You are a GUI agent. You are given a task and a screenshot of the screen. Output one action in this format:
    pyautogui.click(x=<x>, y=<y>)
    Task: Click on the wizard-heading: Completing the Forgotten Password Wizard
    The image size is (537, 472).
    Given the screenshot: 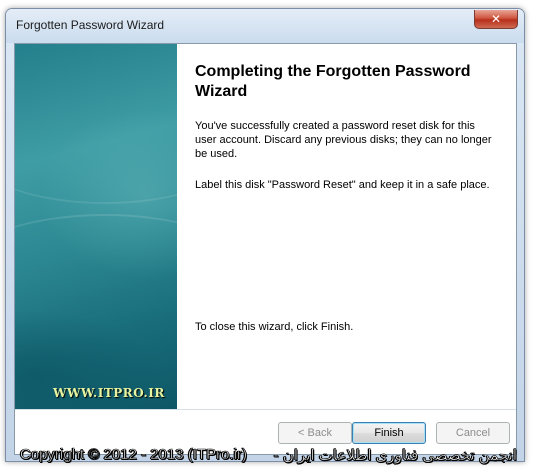 What is the action you would take?
    pyautogui.click(x=333, y=81)
    